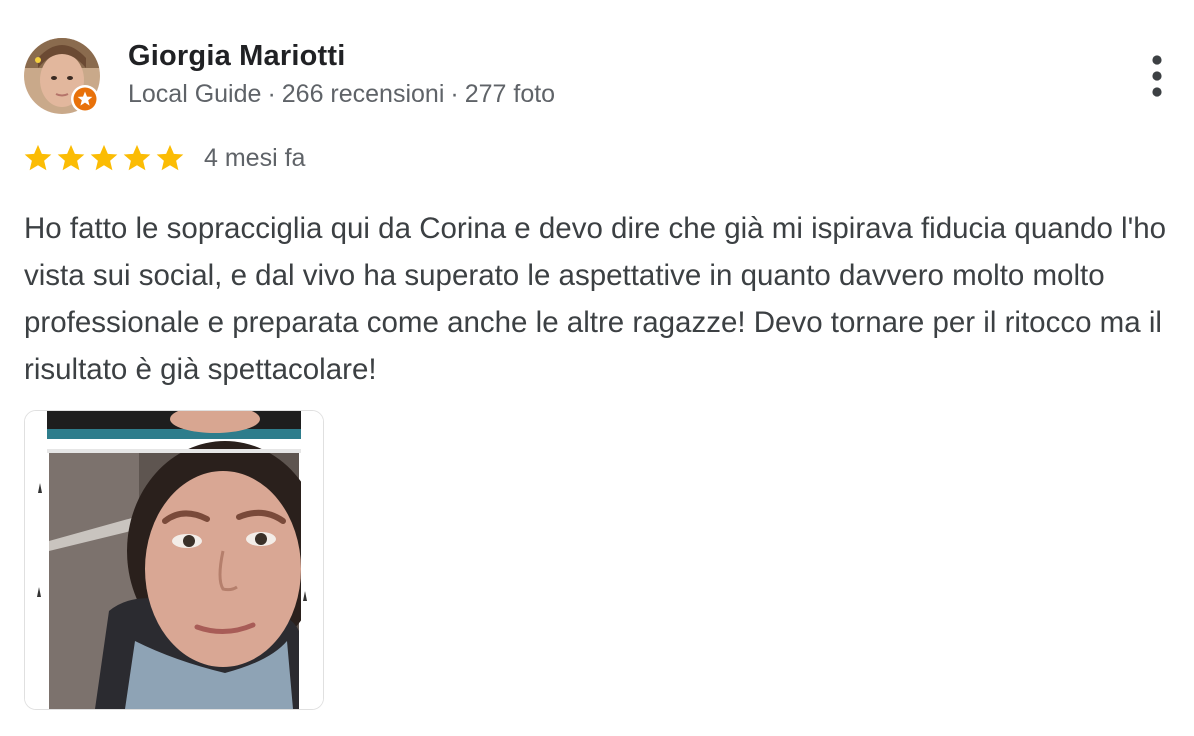  What do you see at coordinates (85, 99) in the screenshot?
I see `local-guide-badge-icon` at bounding box center [85, 99].